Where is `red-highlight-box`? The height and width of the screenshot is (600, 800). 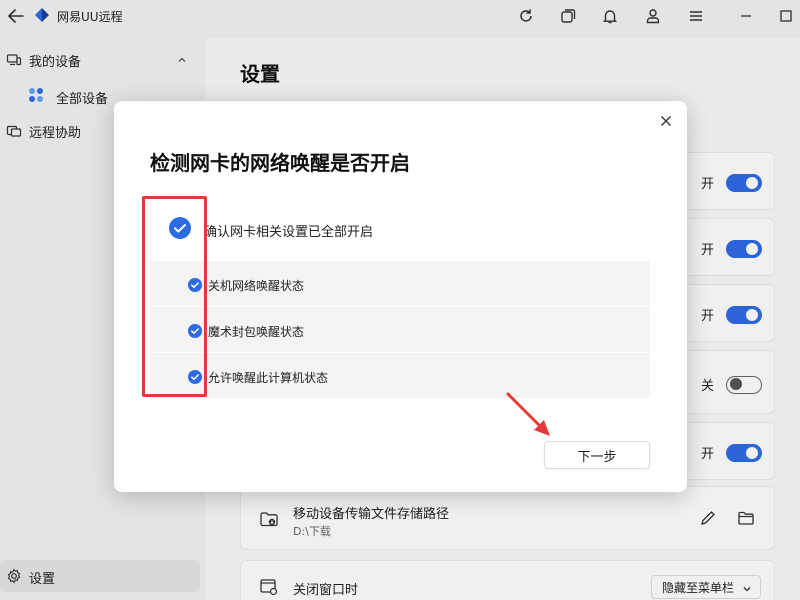 red-highlight-box is located at coordinates (174, 296).